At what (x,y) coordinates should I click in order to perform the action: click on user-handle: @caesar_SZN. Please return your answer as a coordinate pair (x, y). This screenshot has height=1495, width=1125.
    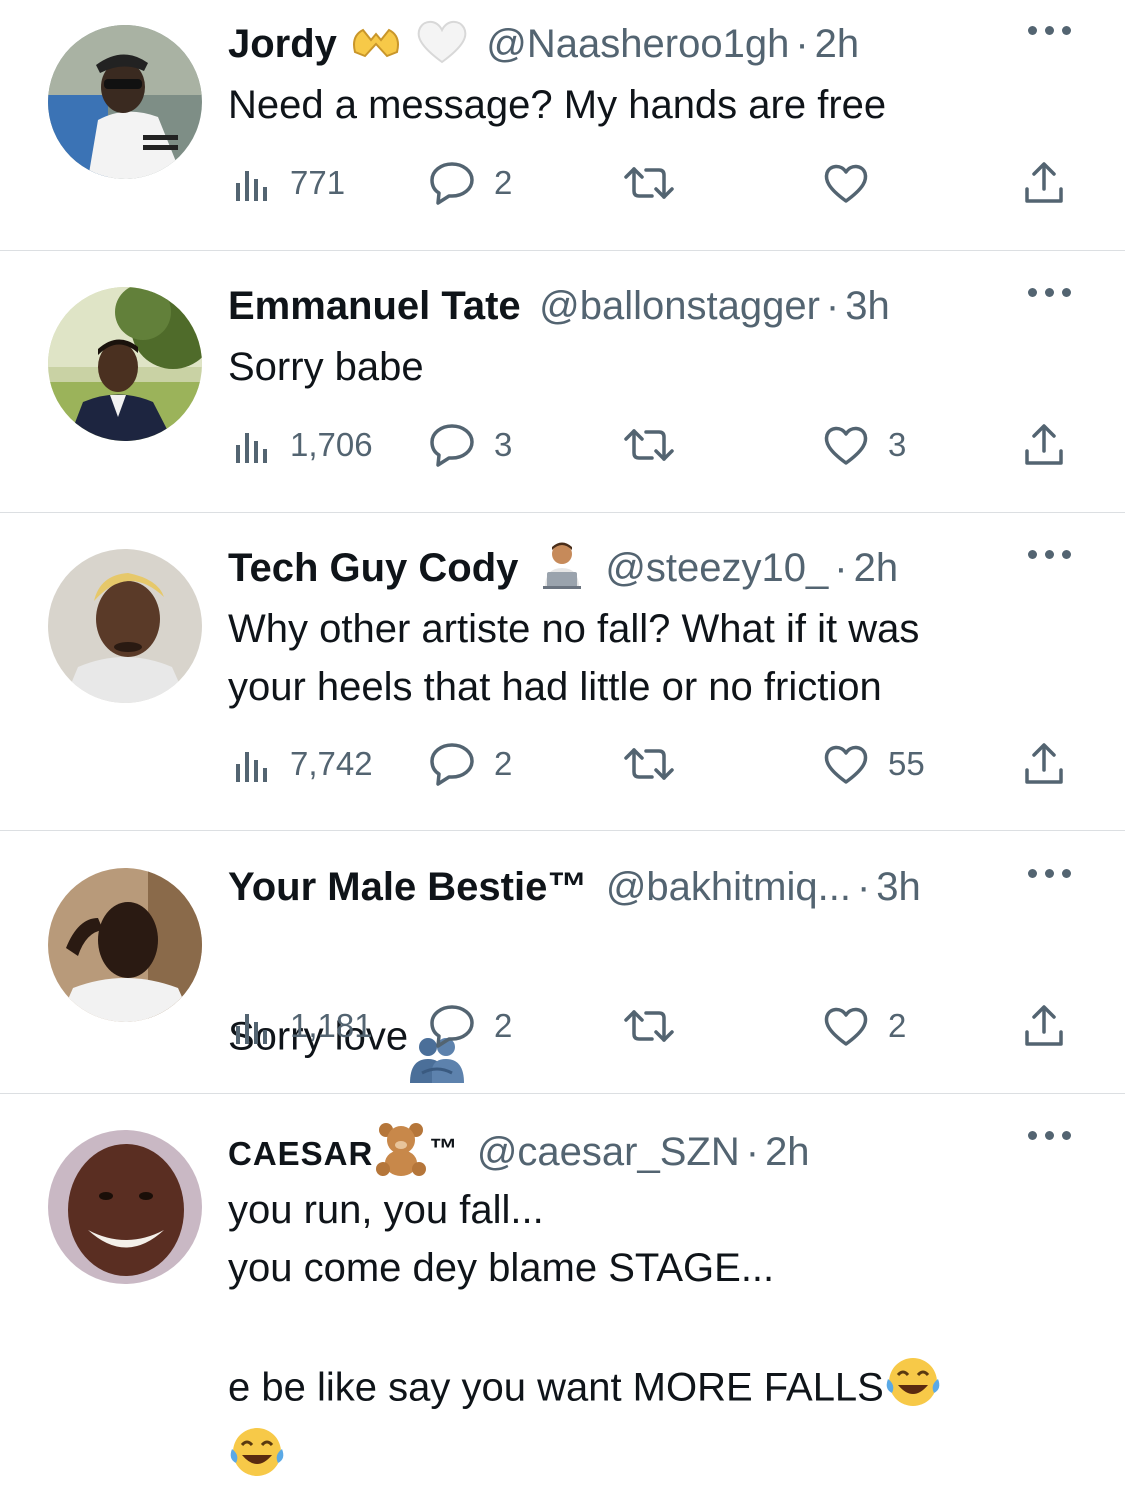
    Looking at the image, I should click on (608, 1152).